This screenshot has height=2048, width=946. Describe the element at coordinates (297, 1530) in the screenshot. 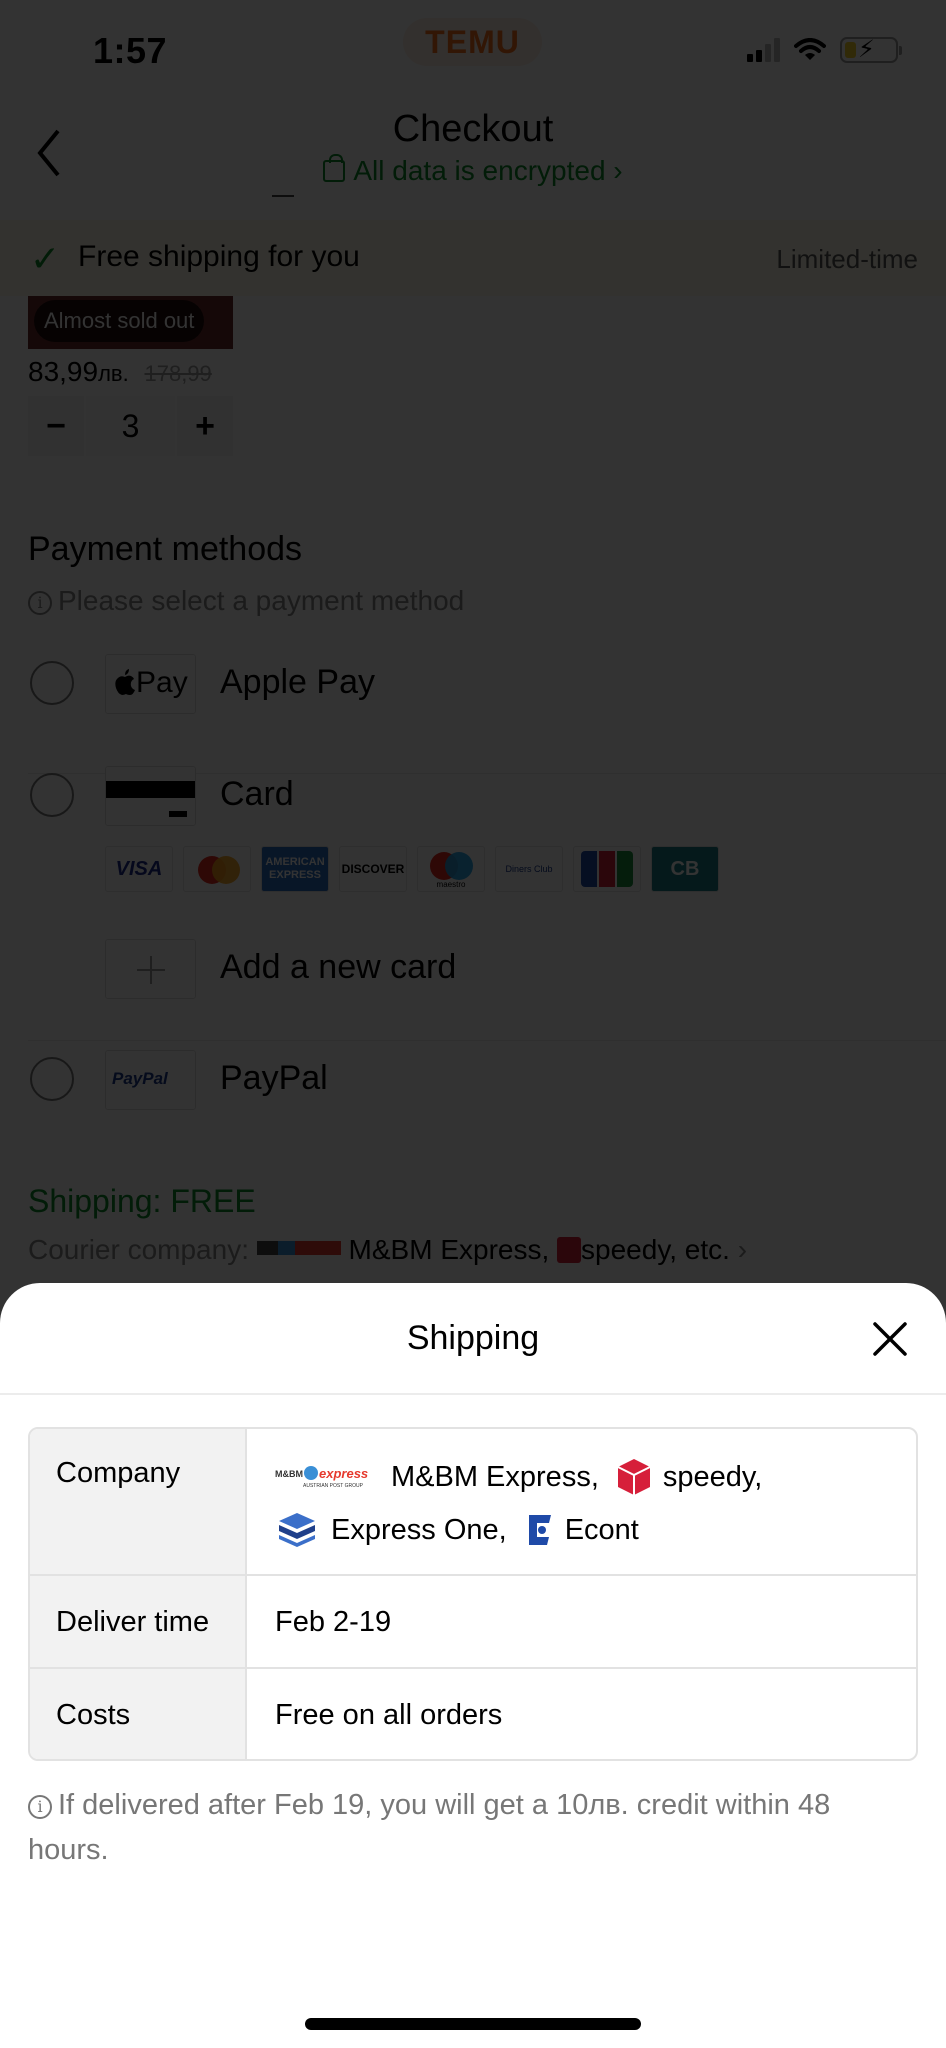

I see `express-one-logo` at that location.